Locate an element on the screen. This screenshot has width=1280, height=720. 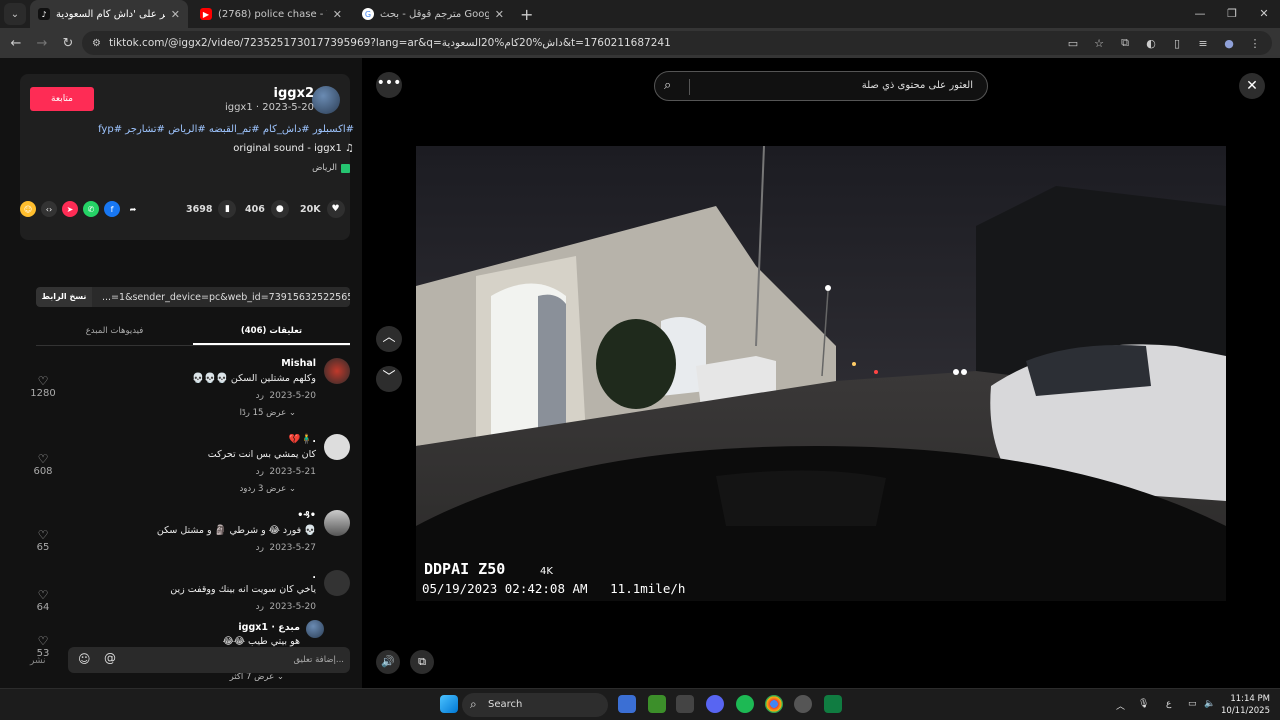
copy-link-button: نسخ الرابط is located at coordinates (64, 297).